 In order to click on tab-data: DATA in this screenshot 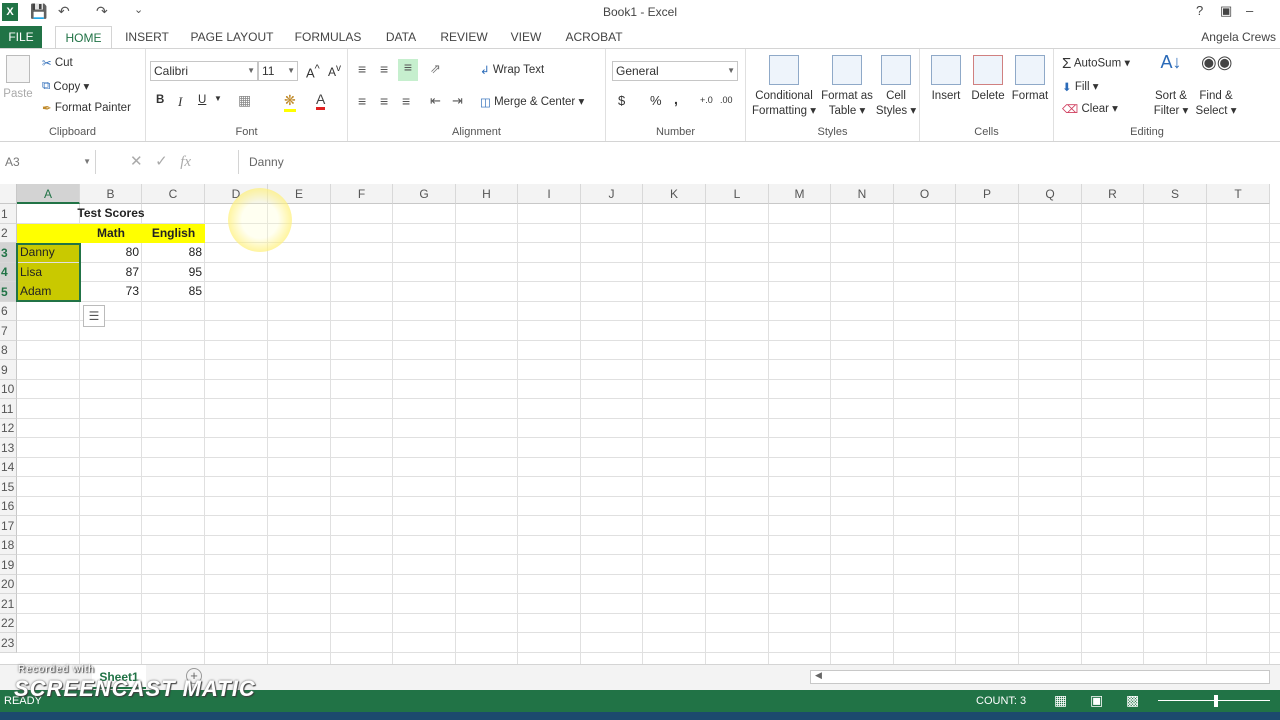, I will do `click(401, 37)`.